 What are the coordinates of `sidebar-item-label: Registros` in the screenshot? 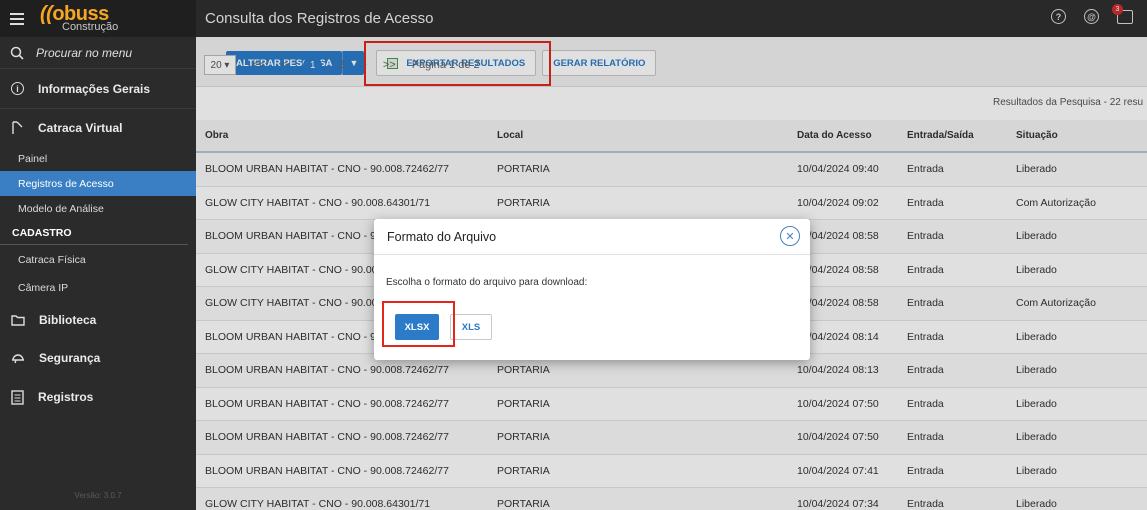 It's located at (66, 397).